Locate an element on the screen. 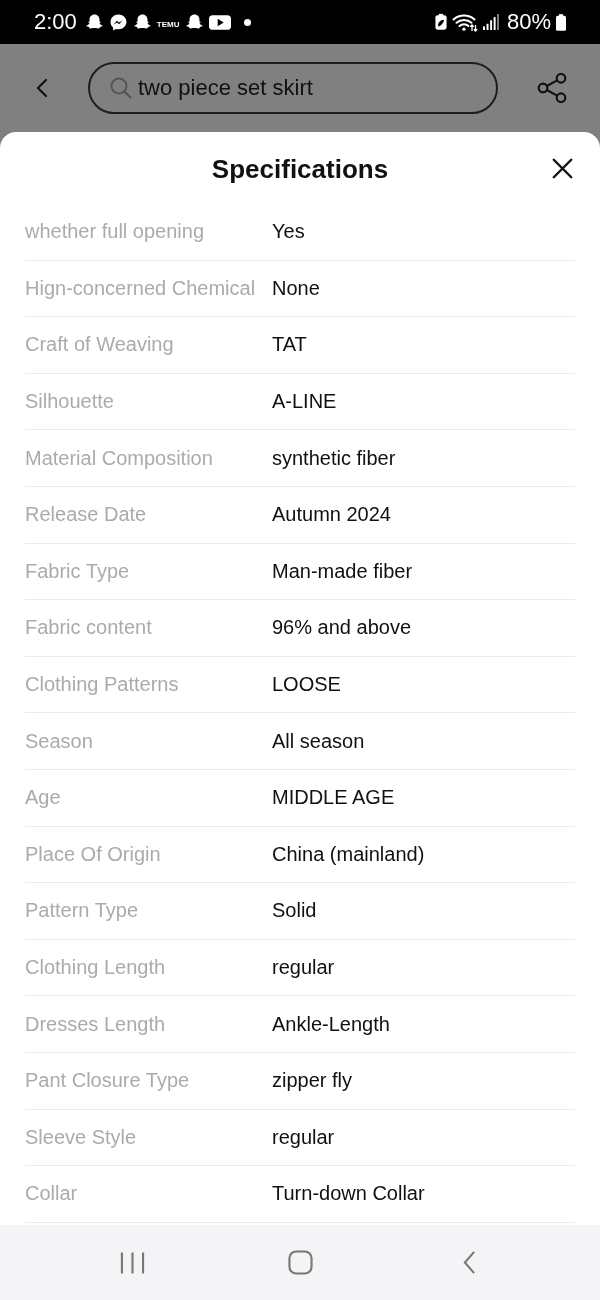 The height and width of the screenshot is (1300, 600). spec-label: Fabric content is located at coordinates (89, 628).